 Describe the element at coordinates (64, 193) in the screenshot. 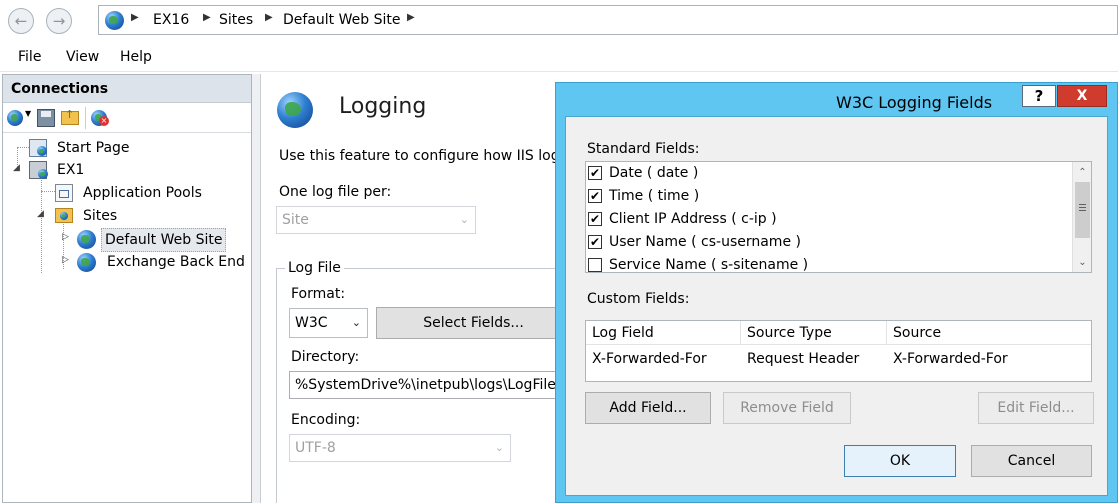

I see `app-pools-icon` at that location.